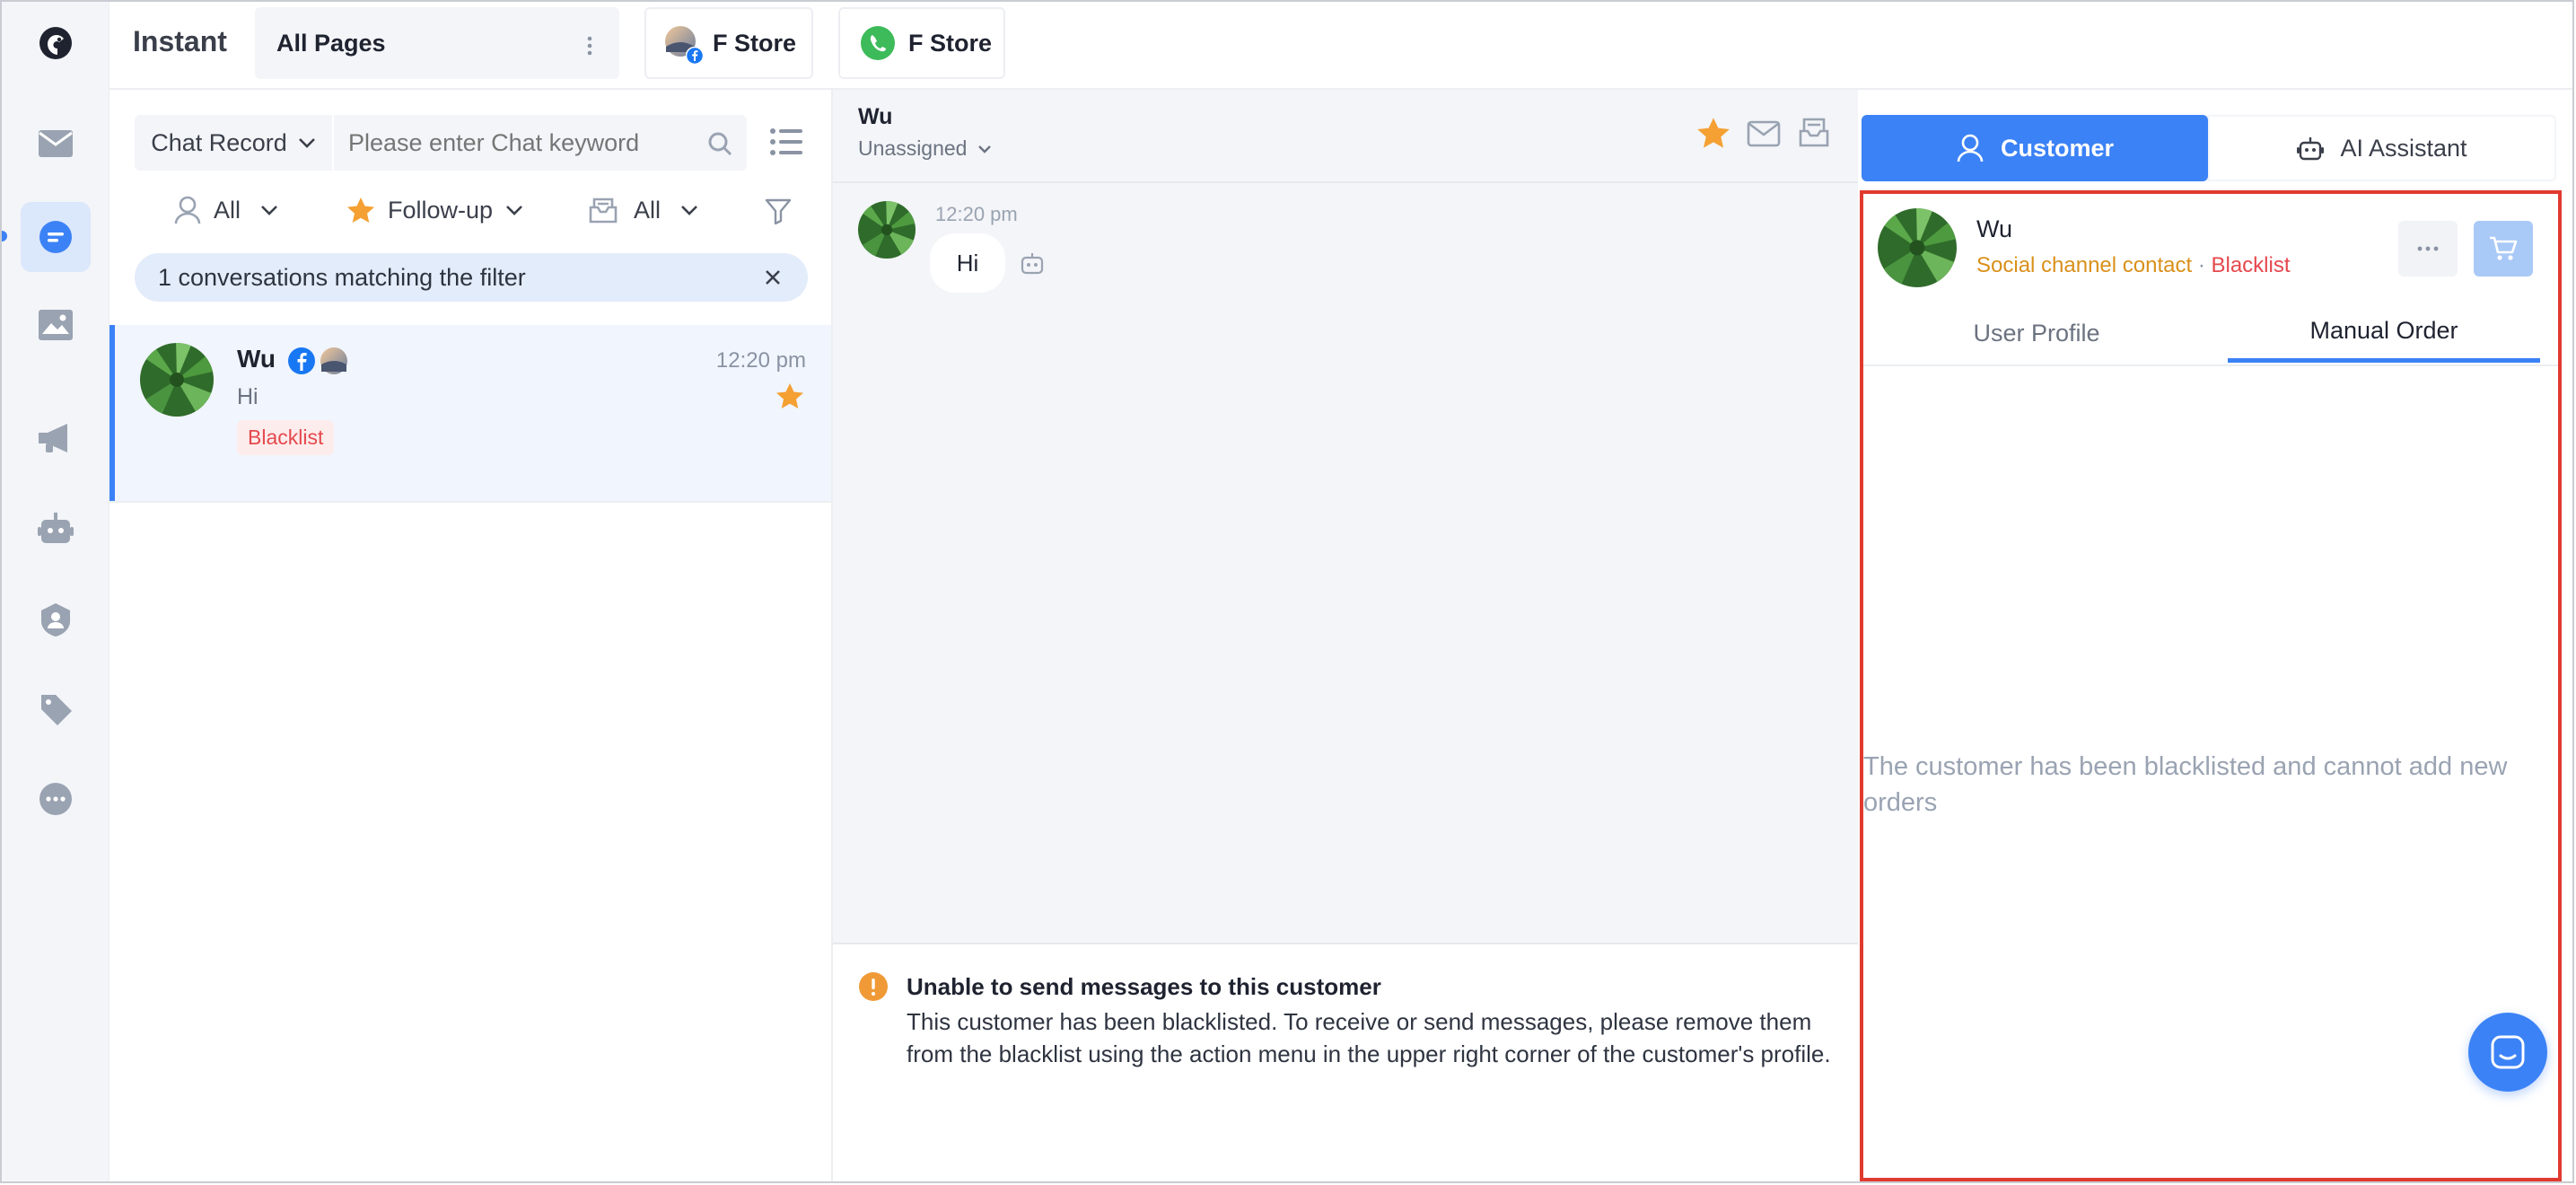 The width and height of the screenshot is (2576, 1185). What do you see at coordinates (760, 360) in the screenshot?
I see `conversation-time: 12:20 pm` at bounding box center [760, 360].